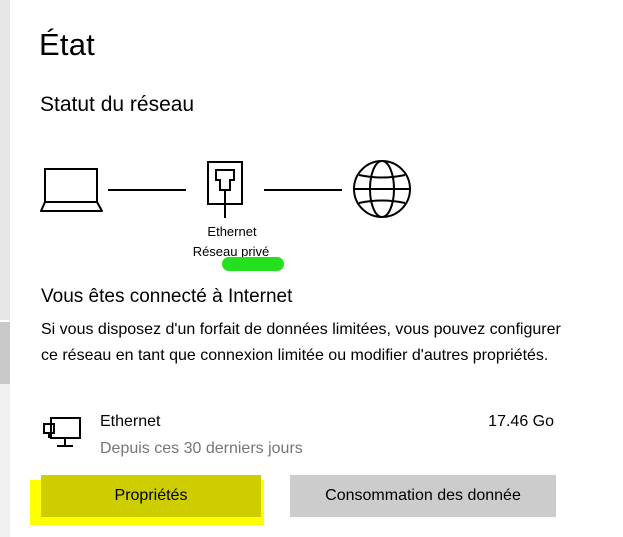 The height and width of the screenshot is (537, 623). What do you see at coordinates (67, 44) in the screenshot?
I see `page-title: État` at bounding box center [67, 44].